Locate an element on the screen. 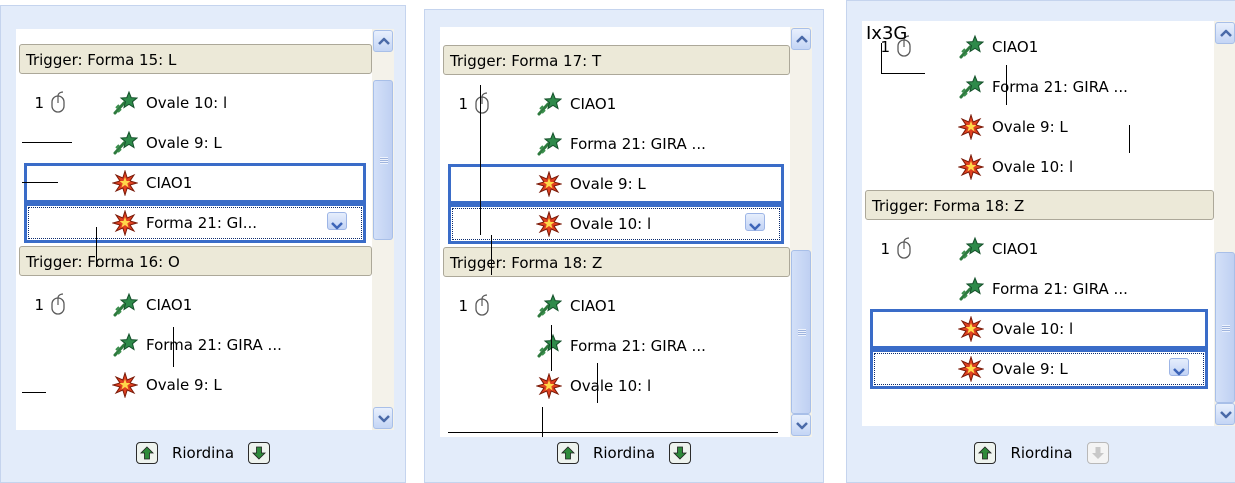  animation-row: CIAO1 is located at coordinates (205, 183).